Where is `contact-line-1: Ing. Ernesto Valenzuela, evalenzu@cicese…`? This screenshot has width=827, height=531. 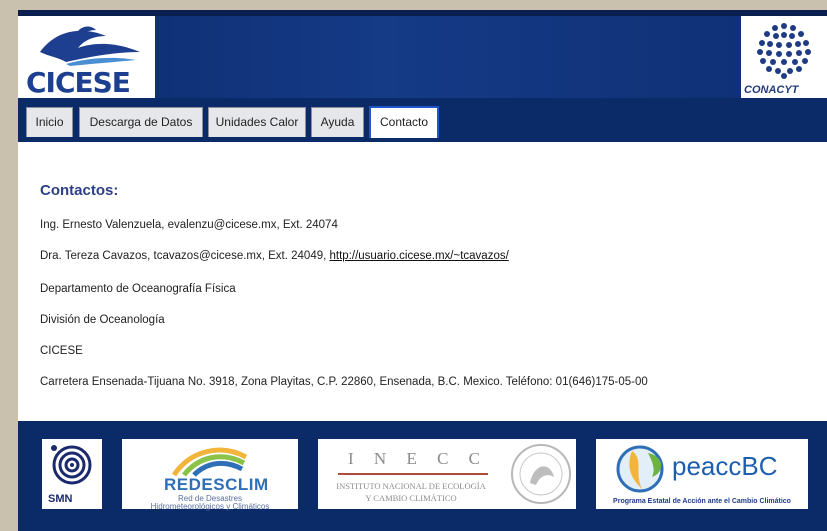 contact-line-1: Ing. Ernesto Valenzuela, evalenzu@cicese… is located at coordinates (189, 225).